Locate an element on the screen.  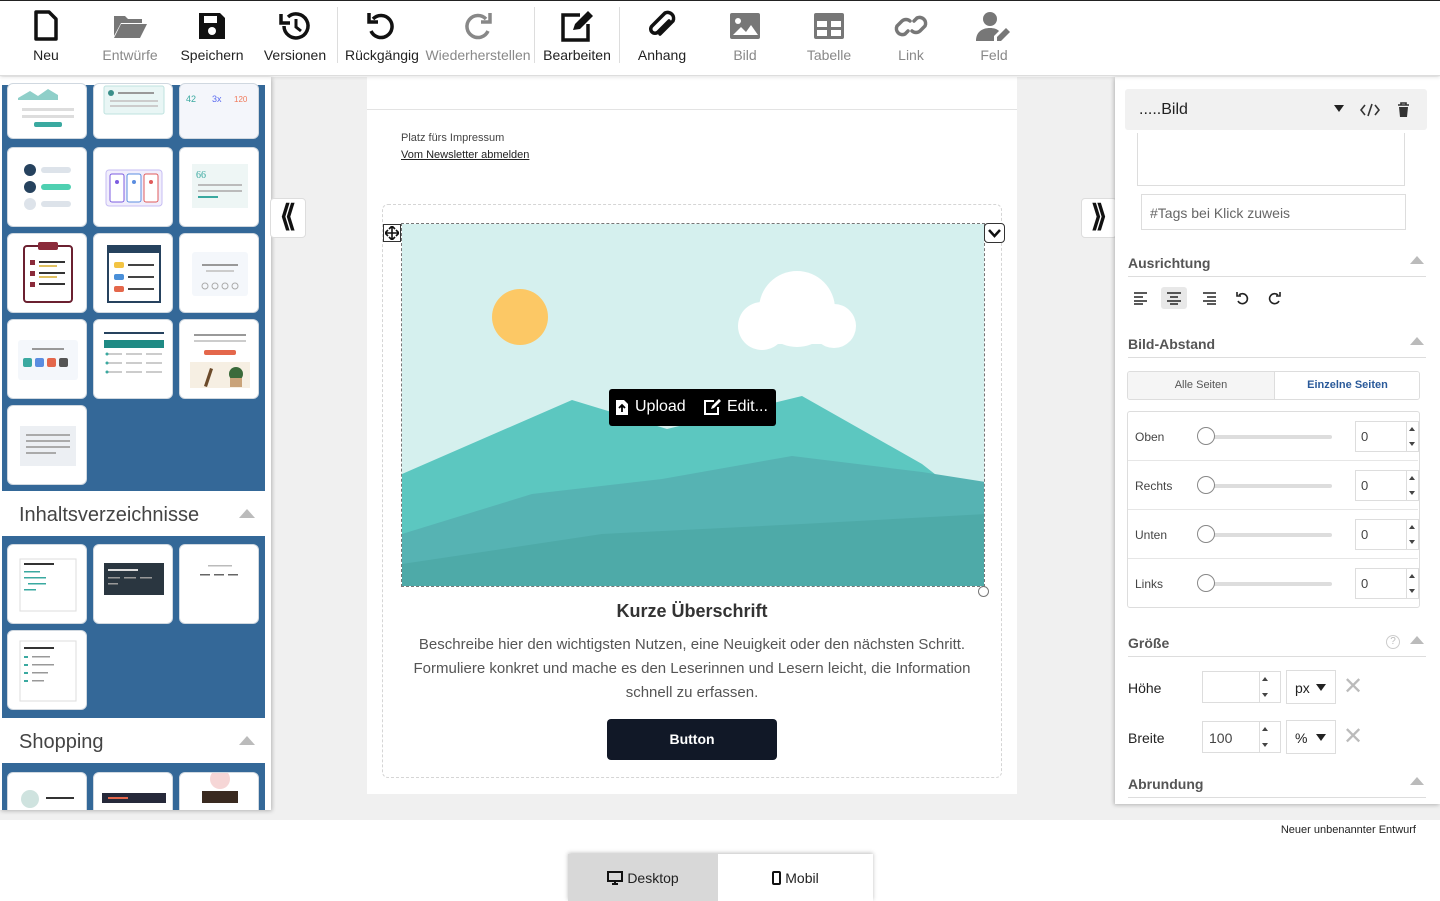
attachment-button: Anhang is located at coordinates (662, 39).